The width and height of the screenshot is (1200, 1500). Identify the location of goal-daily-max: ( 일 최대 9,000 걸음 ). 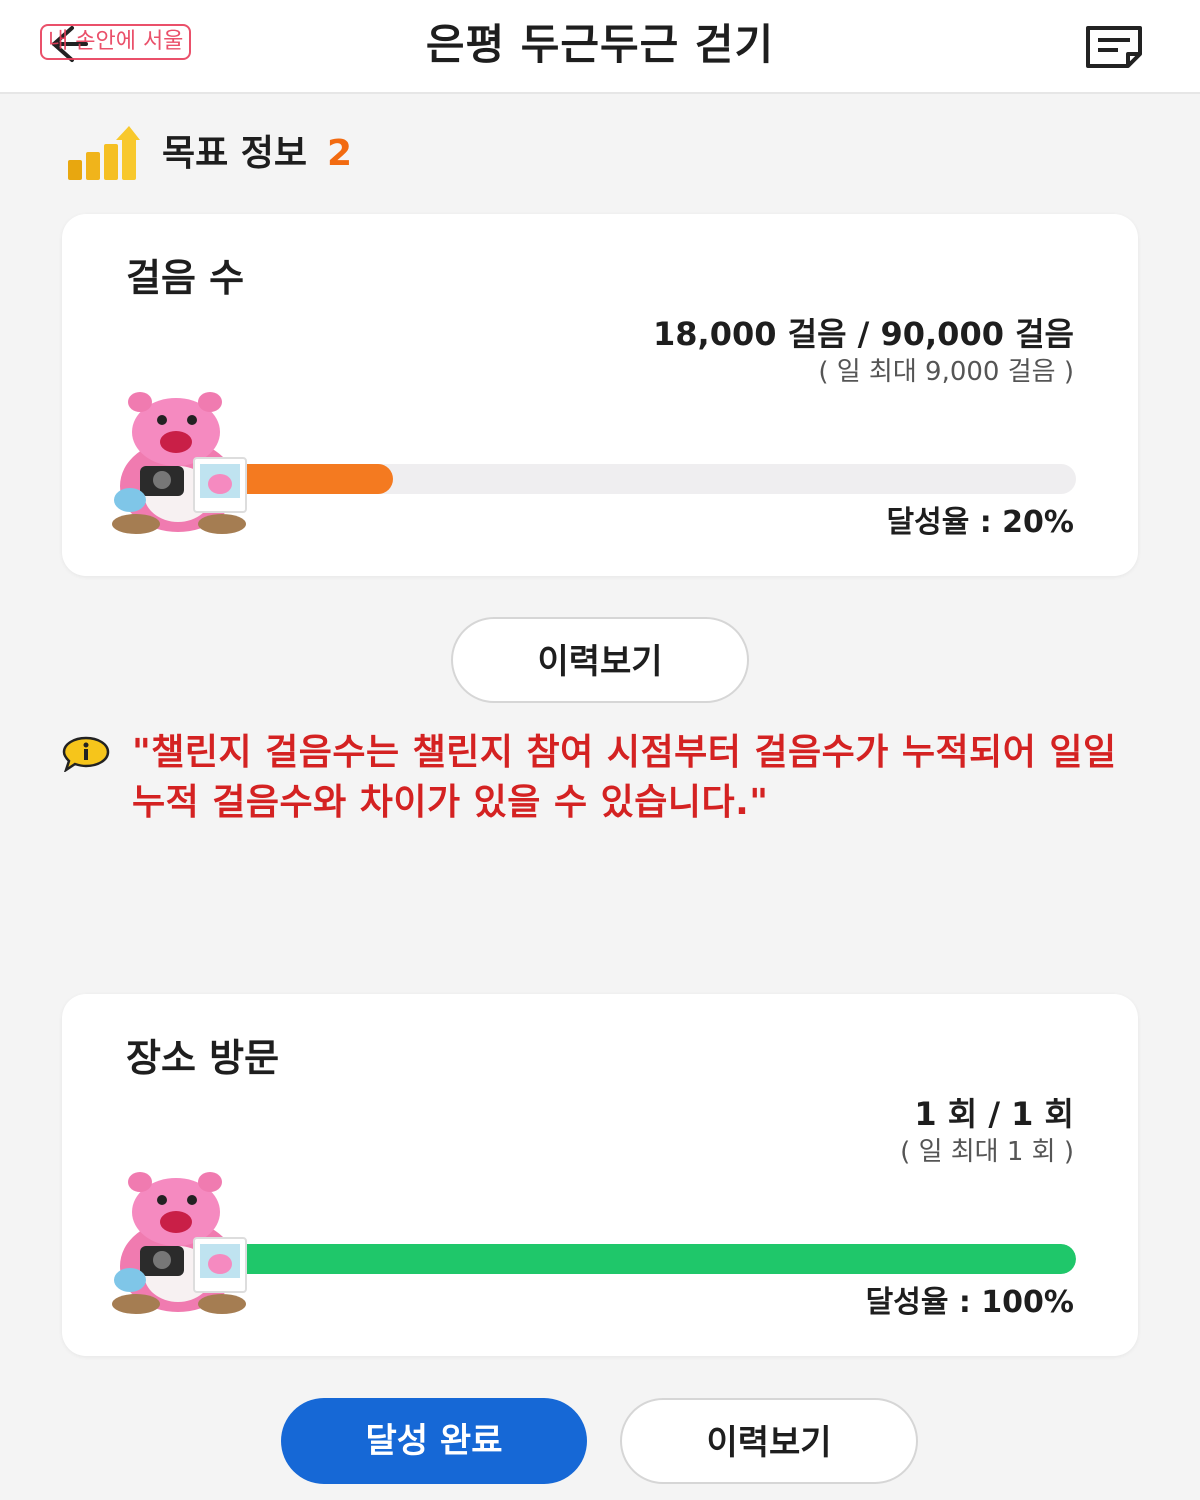
(946, 372).